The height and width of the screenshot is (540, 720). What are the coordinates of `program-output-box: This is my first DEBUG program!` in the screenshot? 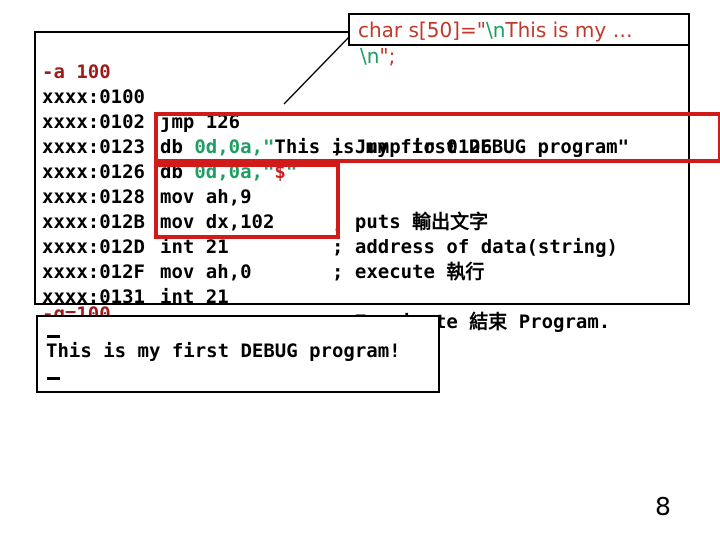 It's located at (238, 354).